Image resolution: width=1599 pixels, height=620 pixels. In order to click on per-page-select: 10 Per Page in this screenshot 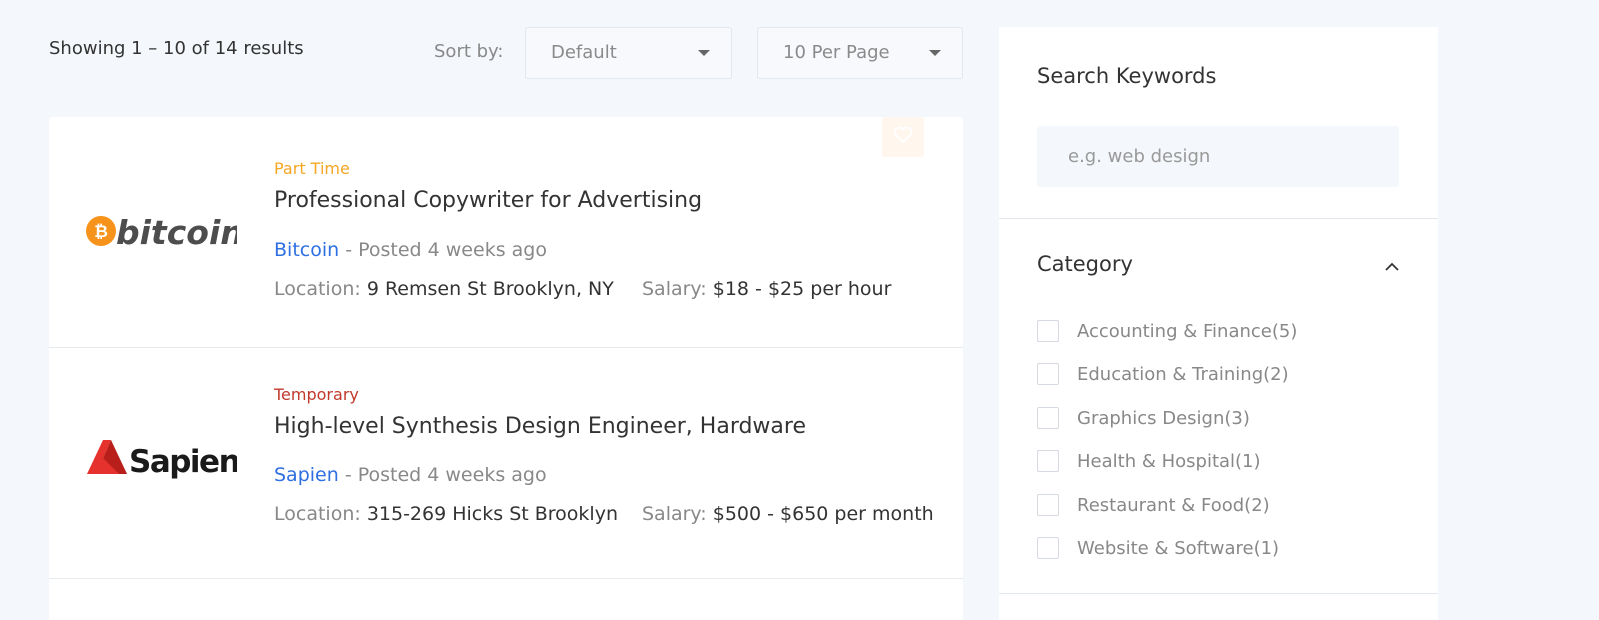, I will do `click(860, 53)`.